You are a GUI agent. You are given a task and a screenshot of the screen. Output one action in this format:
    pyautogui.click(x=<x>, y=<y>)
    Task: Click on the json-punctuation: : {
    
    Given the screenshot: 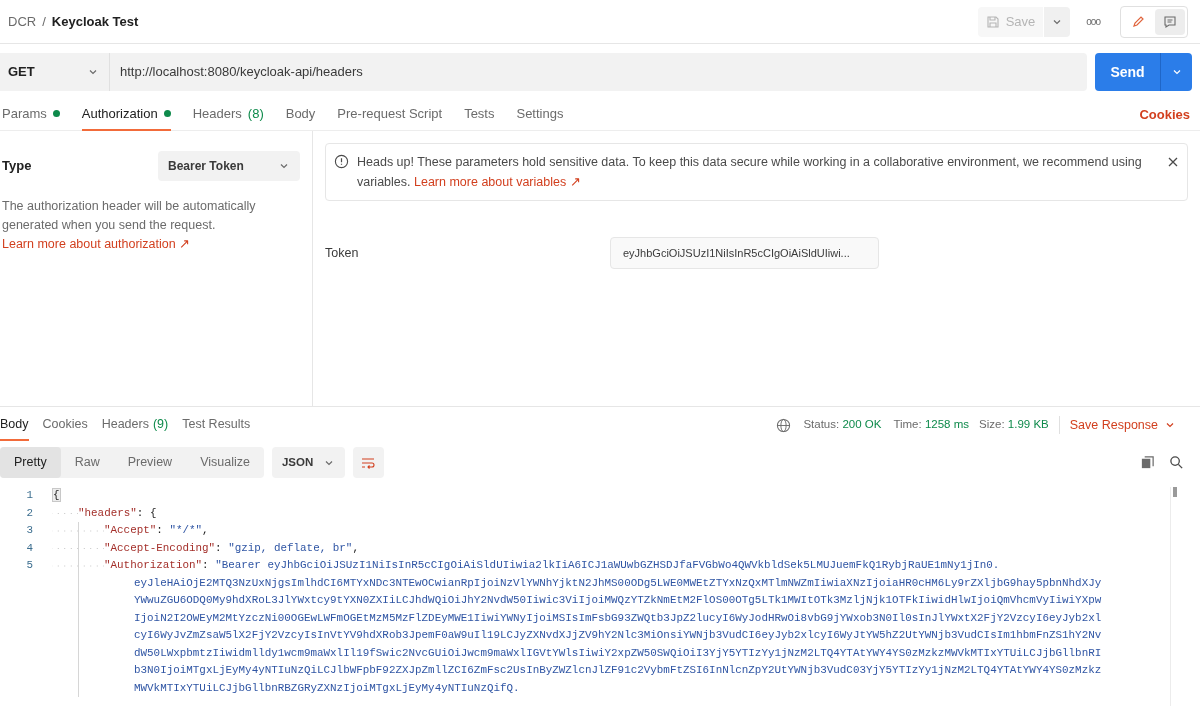 What is the action you would take?
    pyautogui.click(x=146, y=512)
    